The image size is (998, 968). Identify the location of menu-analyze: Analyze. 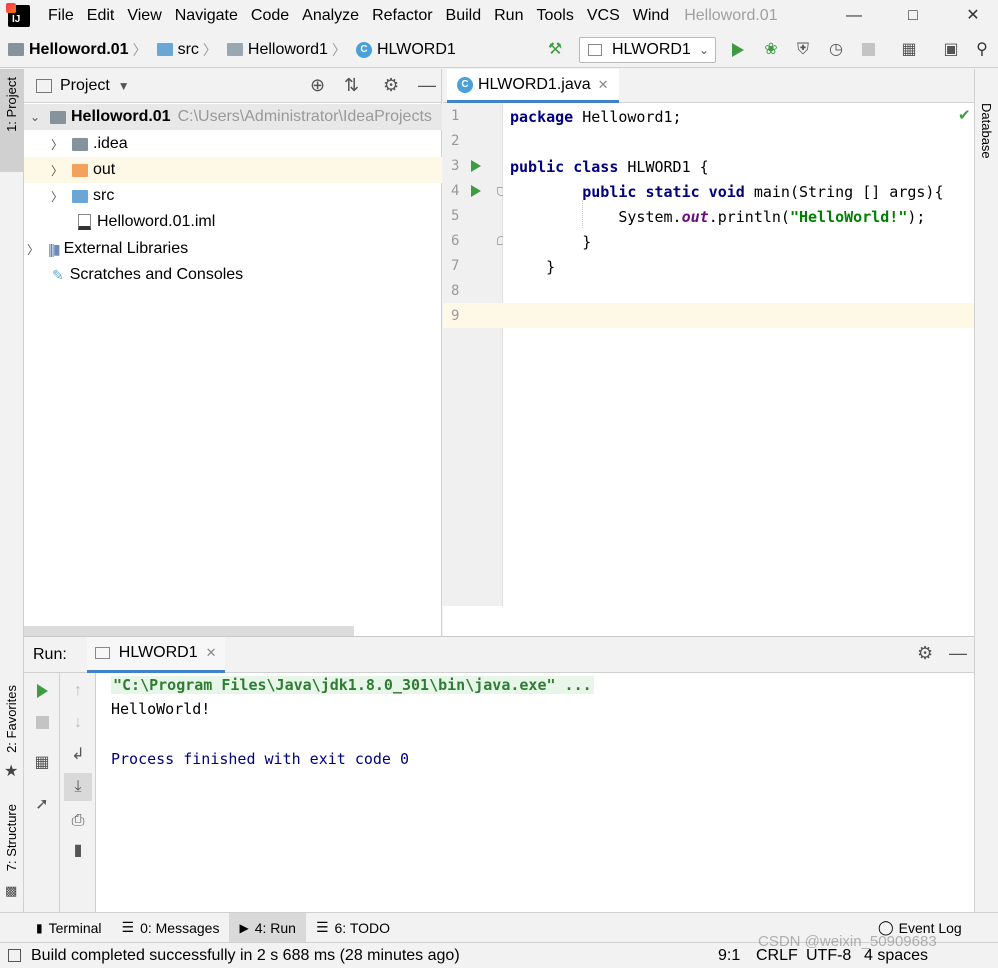
(330, 16).